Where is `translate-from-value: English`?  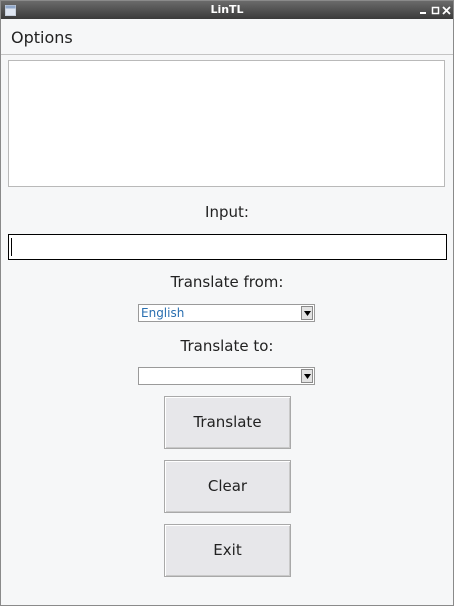 translate-from-value: English is located at coordinates (163, 313).